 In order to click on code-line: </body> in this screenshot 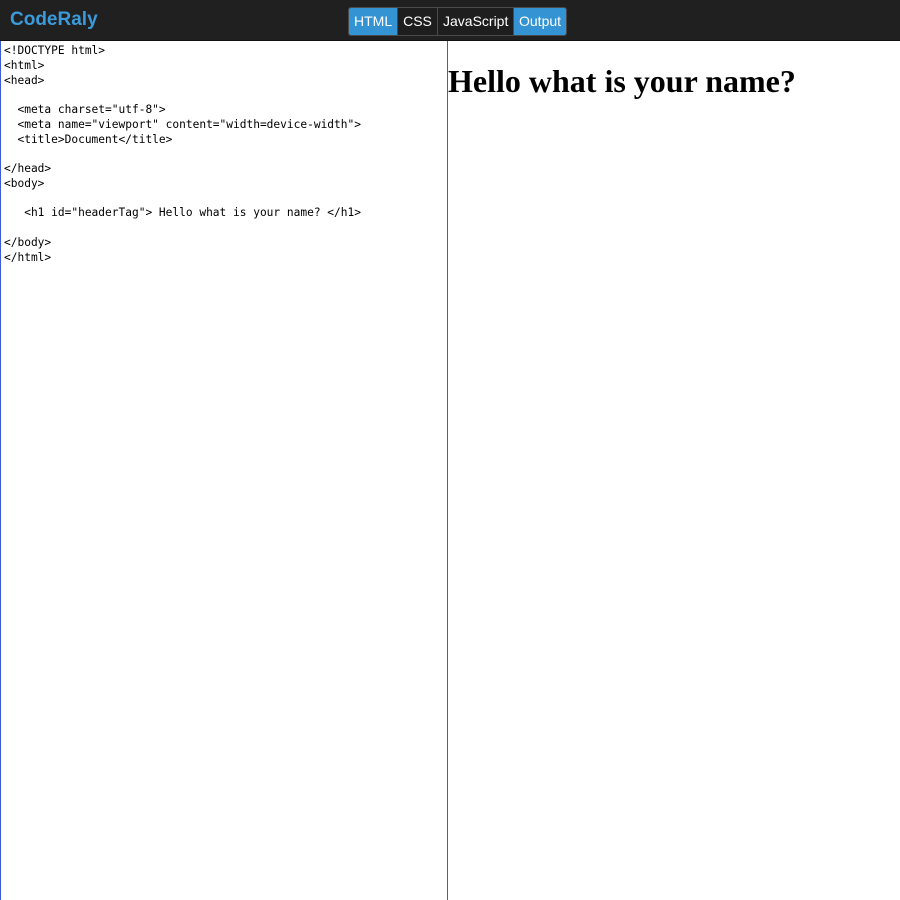, I will do `click(28, 242)`.